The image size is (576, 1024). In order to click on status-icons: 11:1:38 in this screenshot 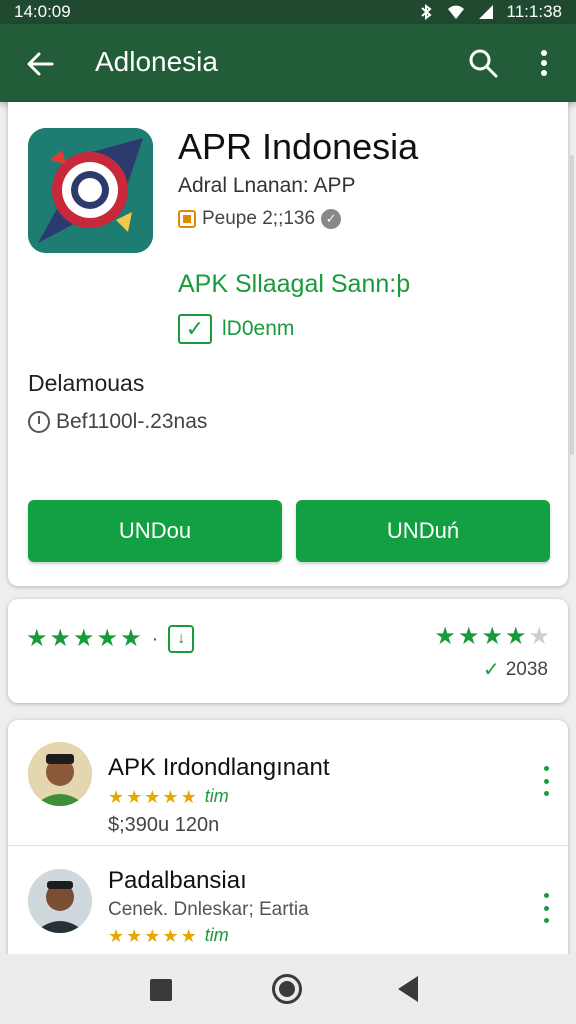, I will do `click(489, 12)`.